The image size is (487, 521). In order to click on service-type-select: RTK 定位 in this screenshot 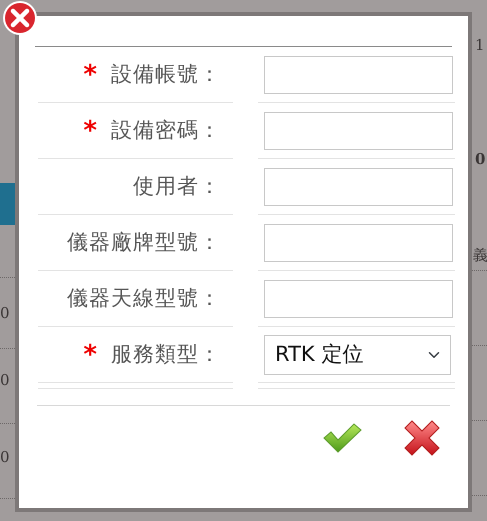, I will do `click(357, 354)`.